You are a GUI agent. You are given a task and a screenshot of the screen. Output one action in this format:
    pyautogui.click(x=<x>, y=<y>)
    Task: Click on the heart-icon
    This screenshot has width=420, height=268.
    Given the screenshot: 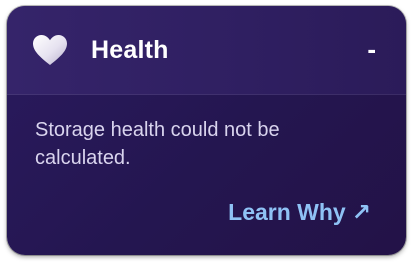 What is the action you would take?
    pyautogui.click(x=50, y=50)
    